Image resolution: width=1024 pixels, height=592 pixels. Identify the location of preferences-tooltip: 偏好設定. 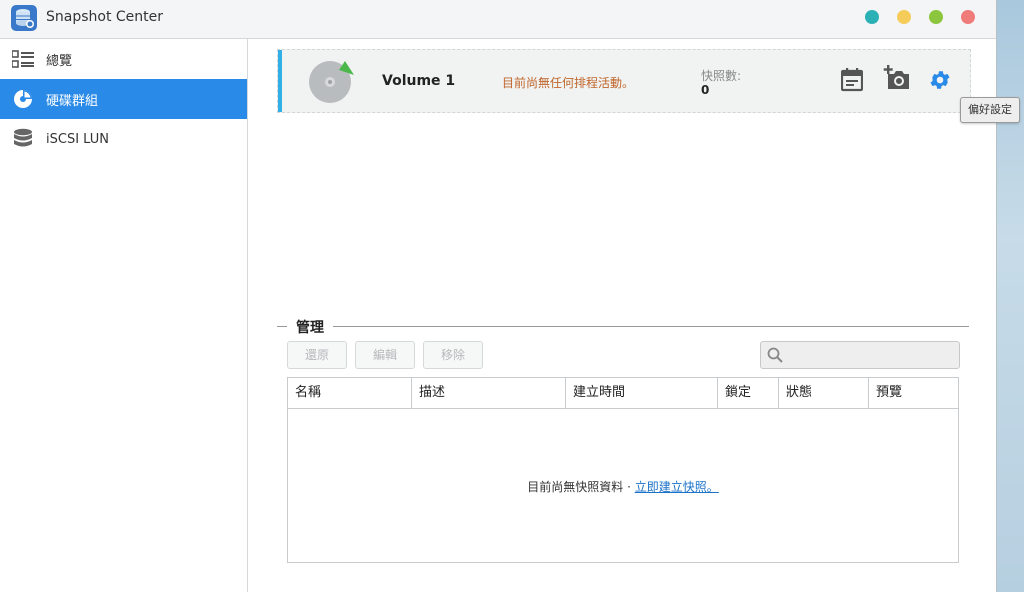
(990, 110).